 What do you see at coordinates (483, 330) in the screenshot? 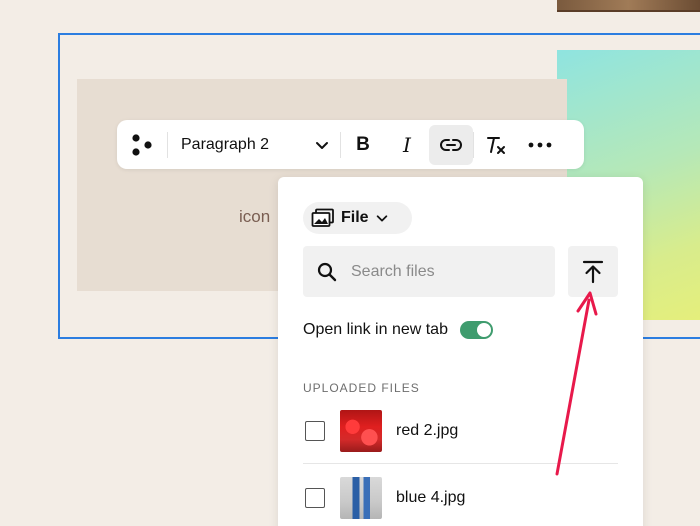
I see `toggle-knob` at bounding box center [483, 330].